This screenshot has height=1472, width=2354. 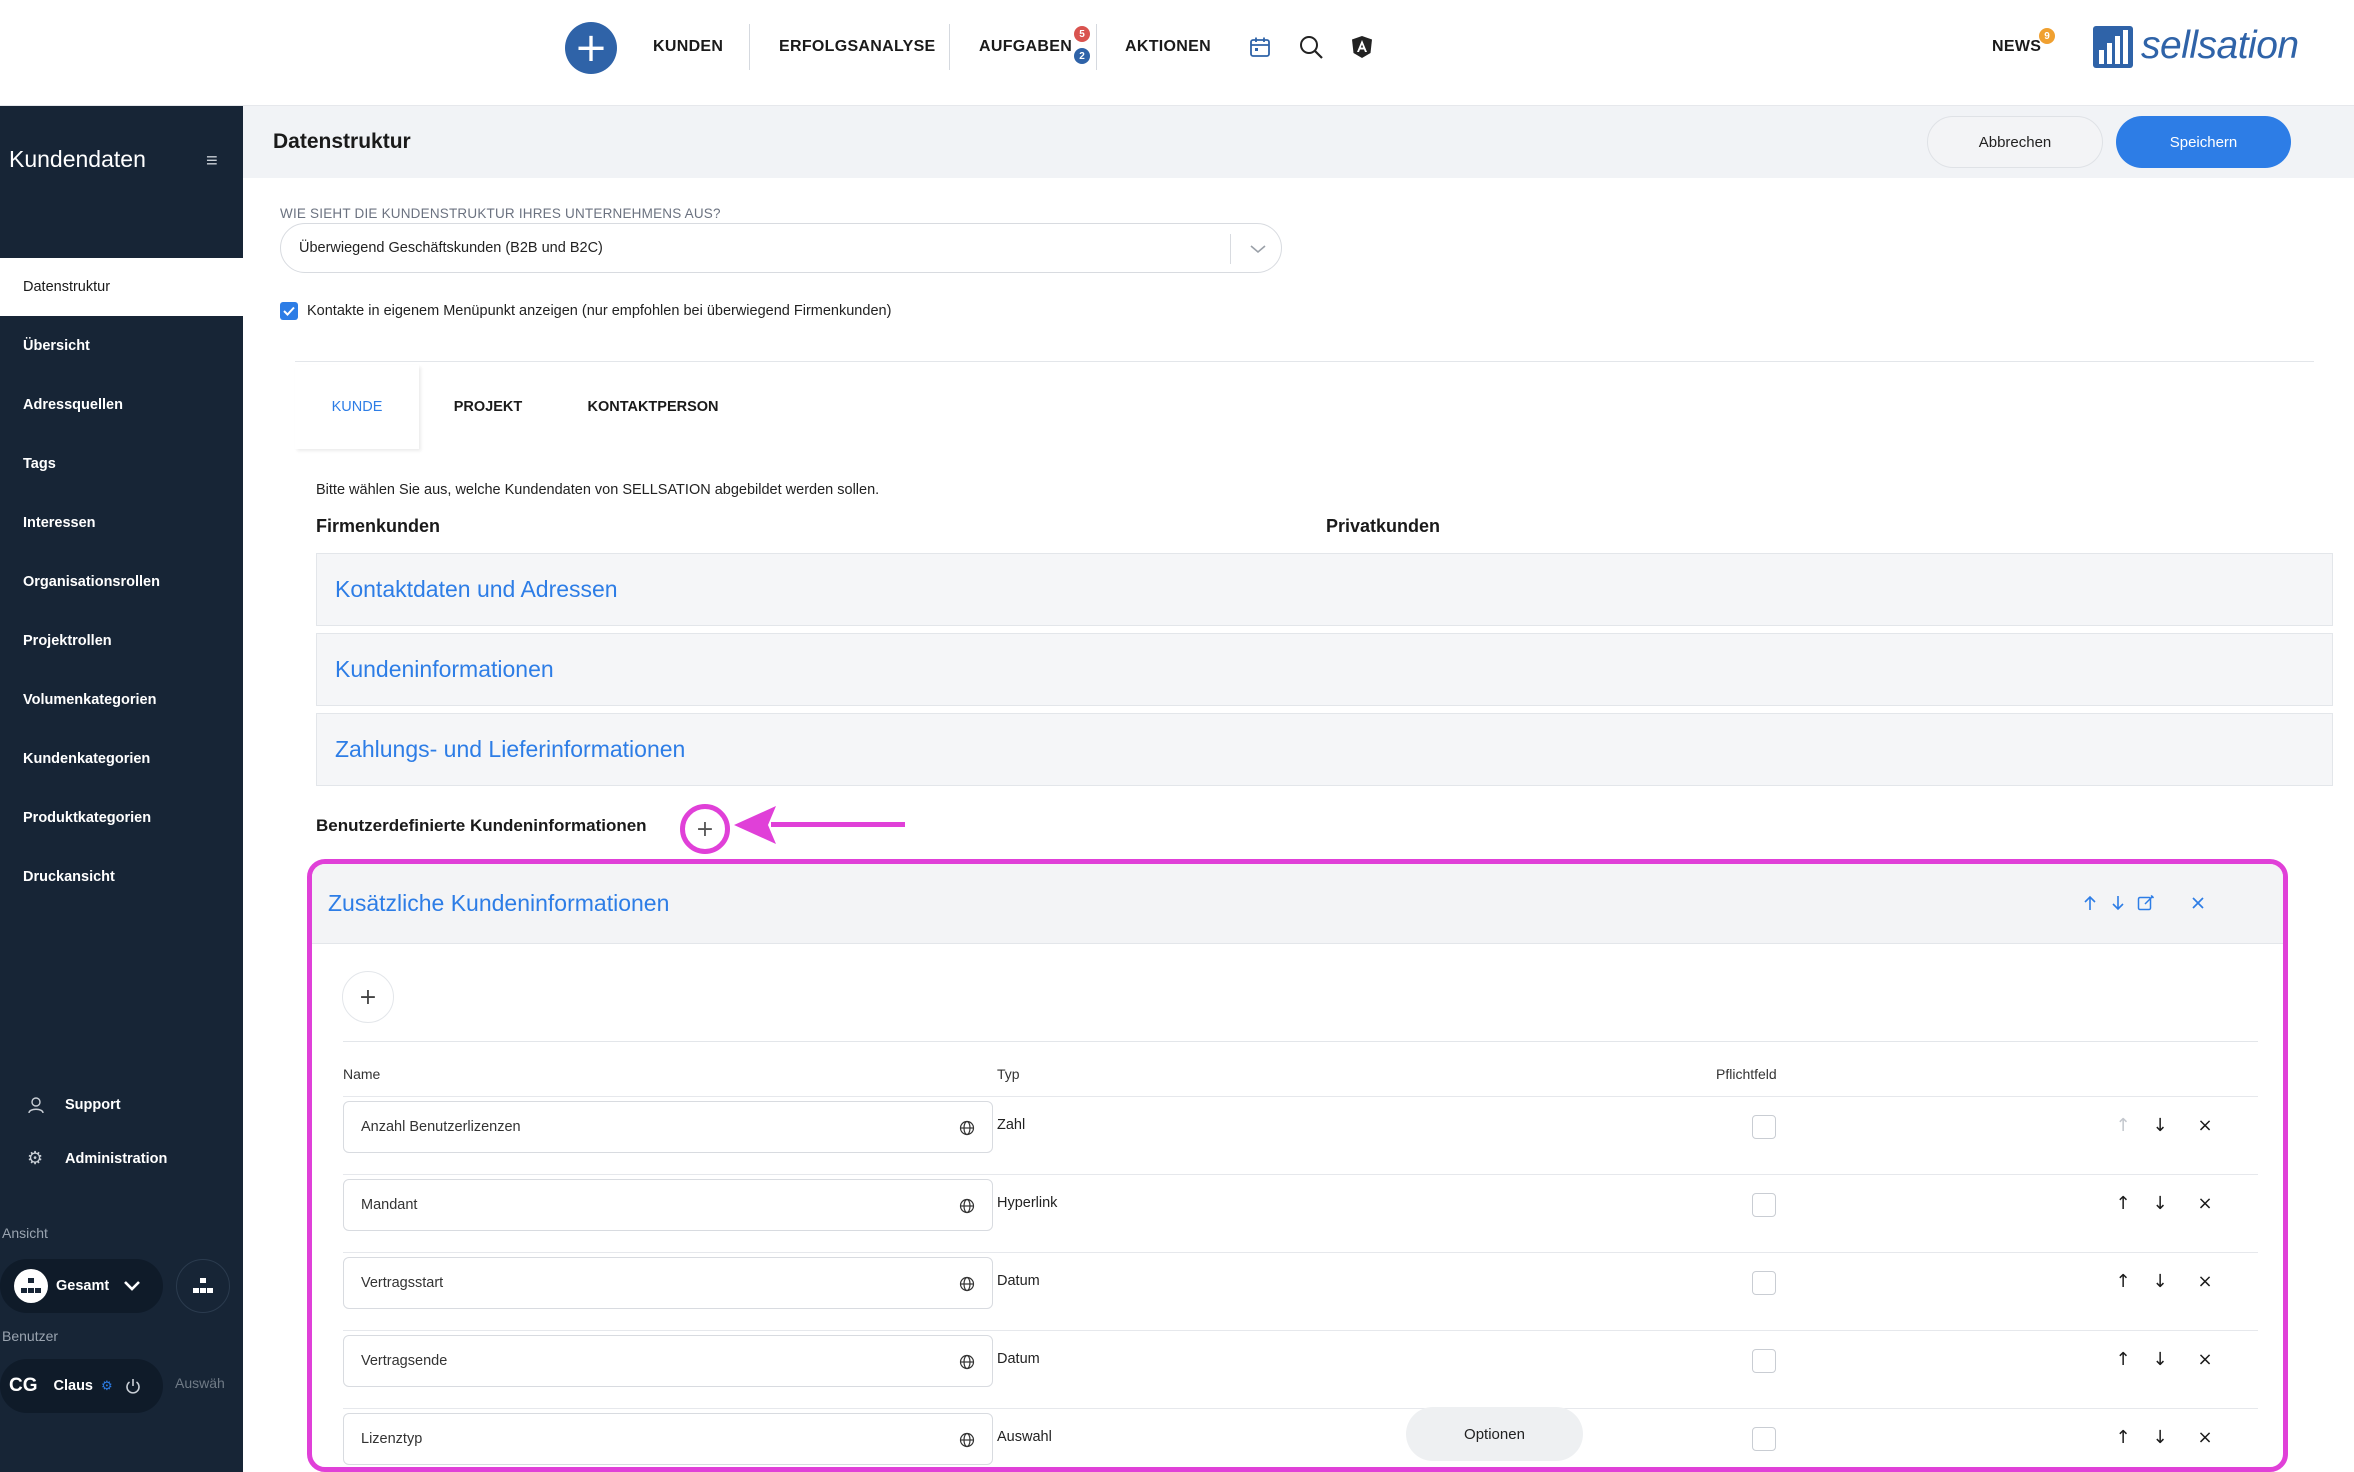 What do you see at coordinates (1260, 47) in the screenshot?
I see `calendar-icon` at bounding box center [1260, 47].